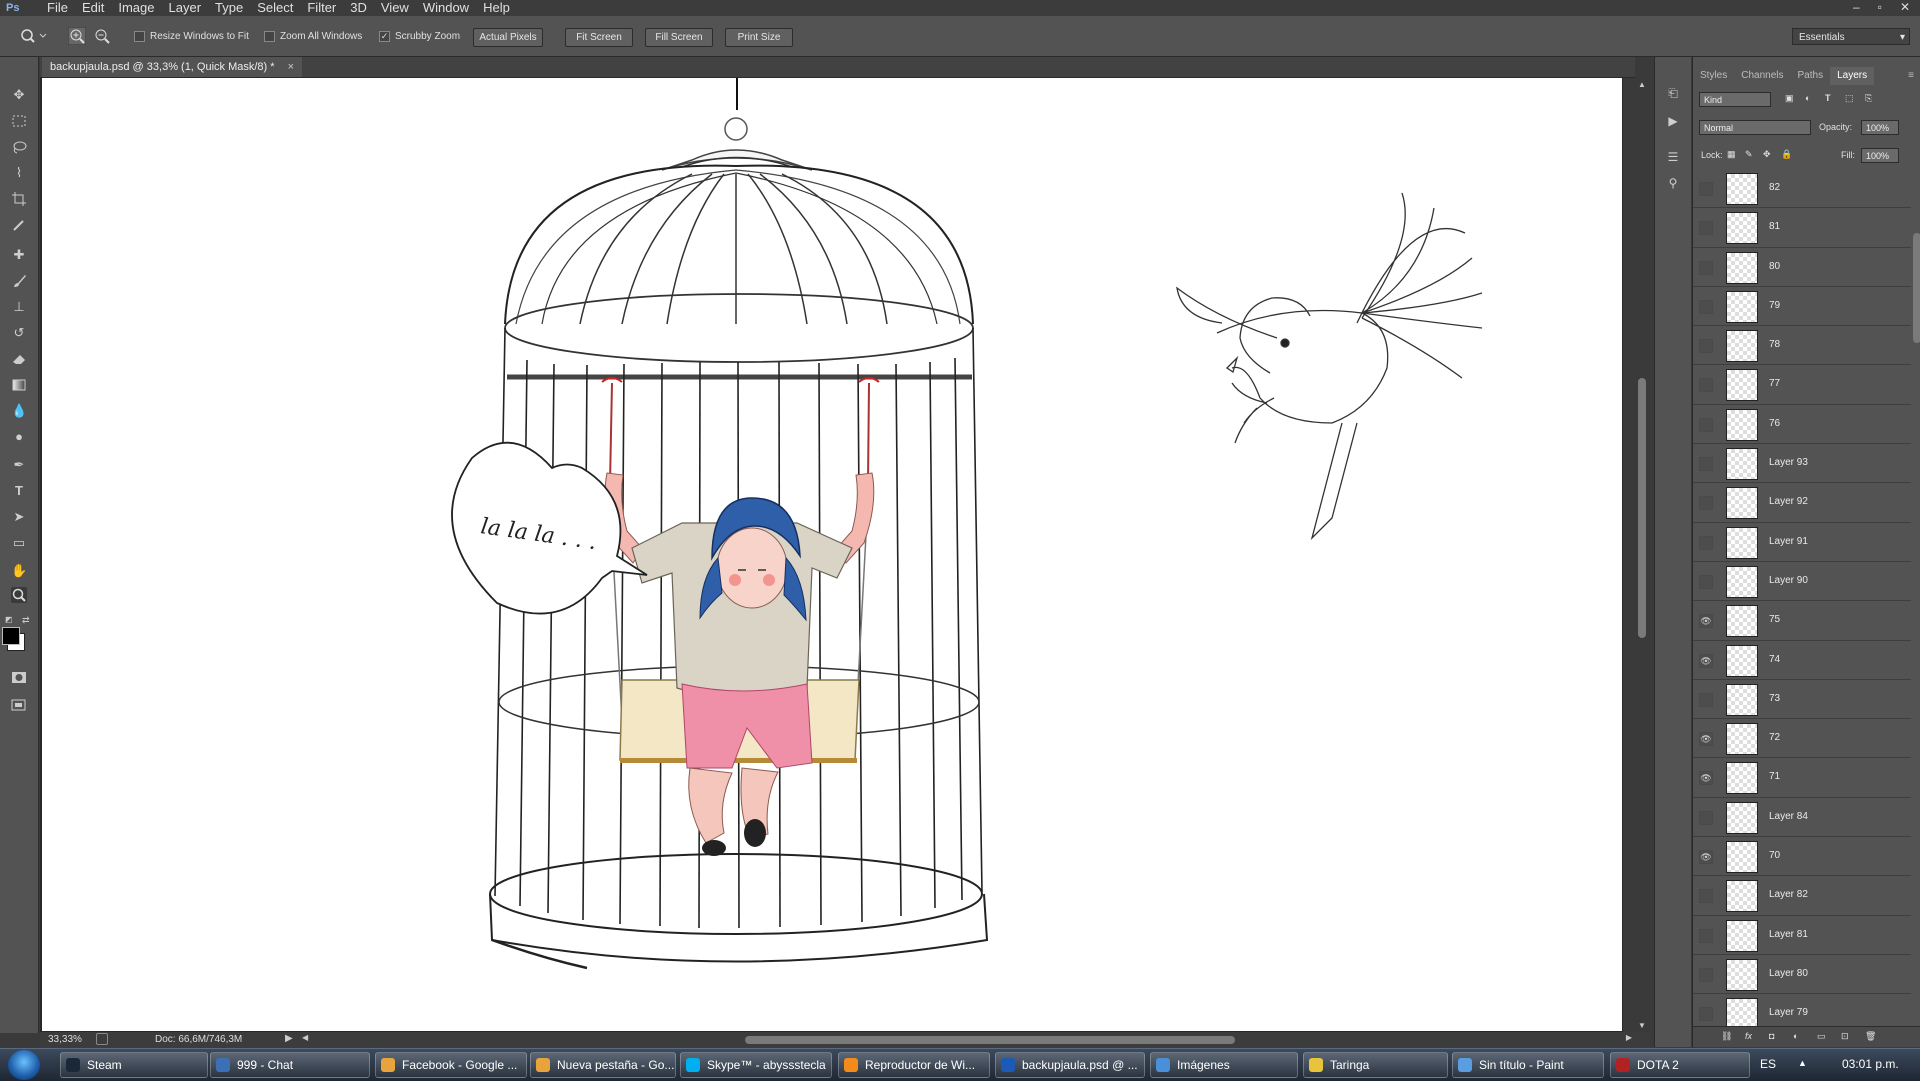  I want to click on new-adjustment-layer-icon: ◐, so click(1795, 1036).